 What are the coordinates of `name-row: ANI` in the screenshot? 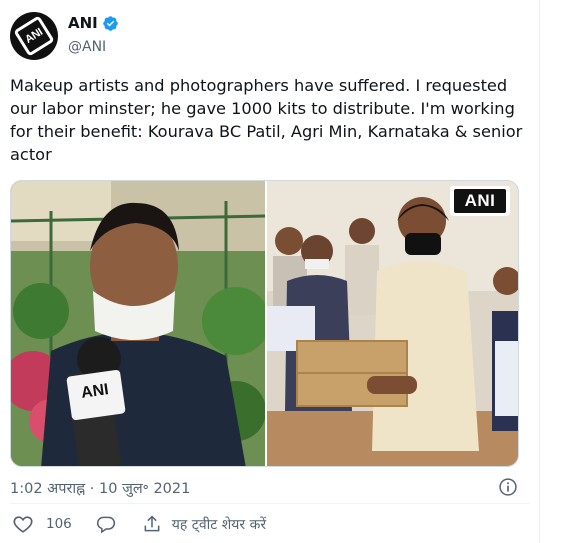 It's located at (93, 23).